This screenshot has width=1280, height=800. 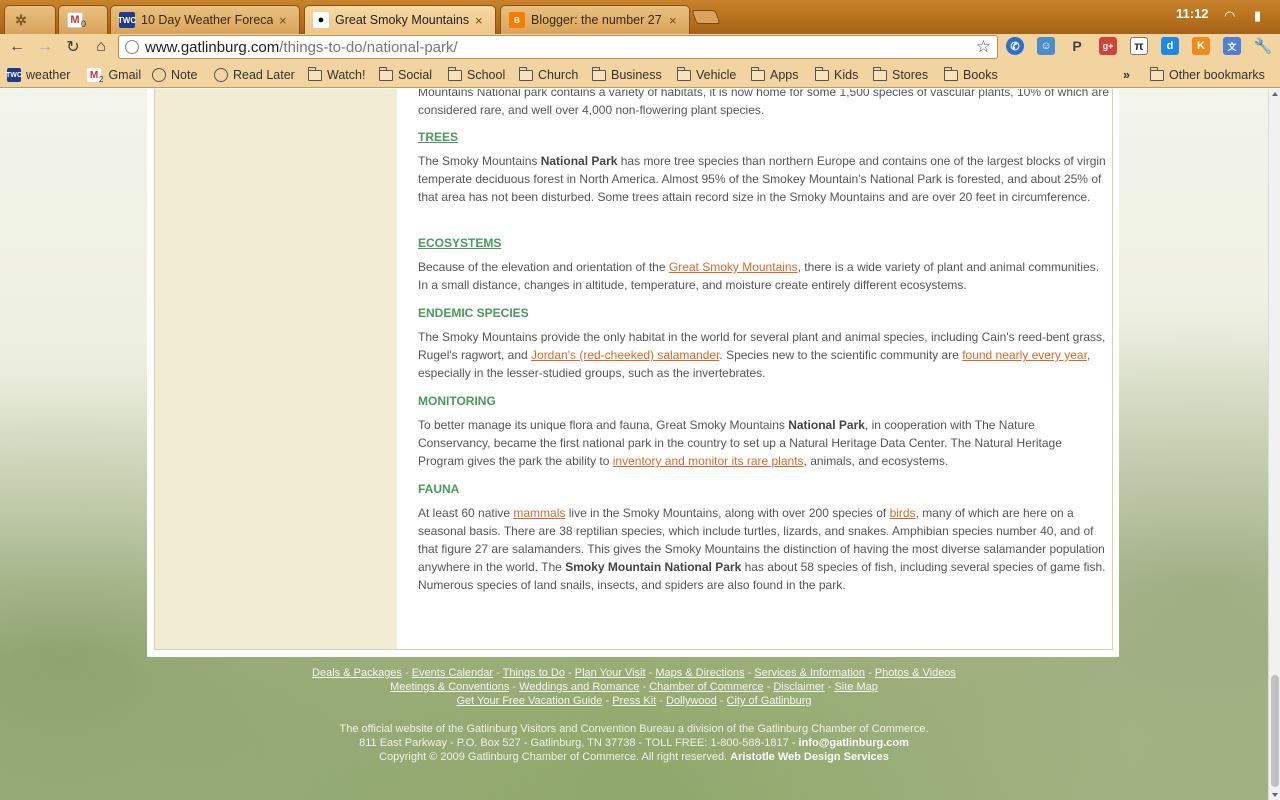 What do you see at coordinates (1170, 46) in the screenshot?
I see `d-extension-icon: d` at bounding box center [1170, 46].